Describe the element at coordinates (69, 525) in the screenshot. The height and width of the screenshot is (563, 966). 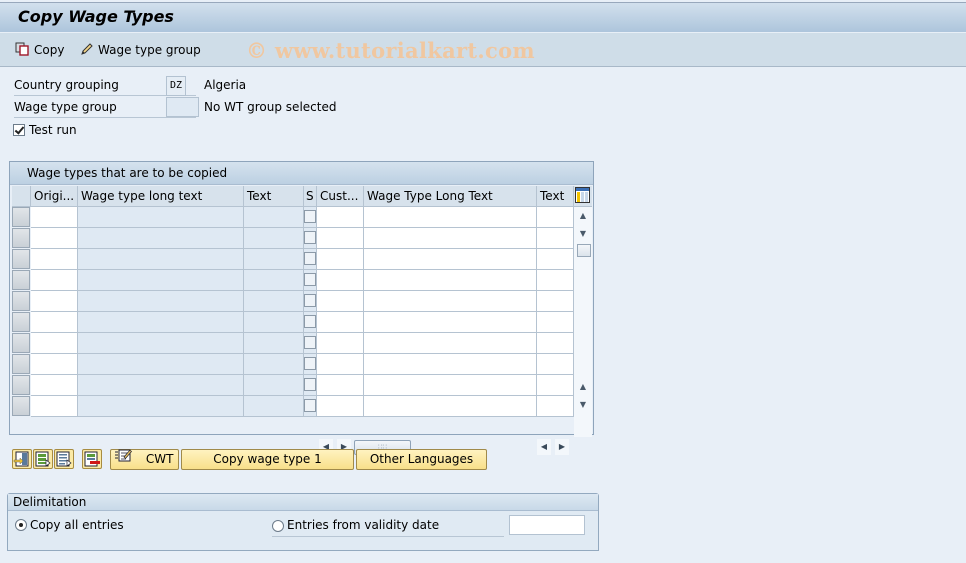
I see `copy-all-entries-option: Copy all entries` at that location.